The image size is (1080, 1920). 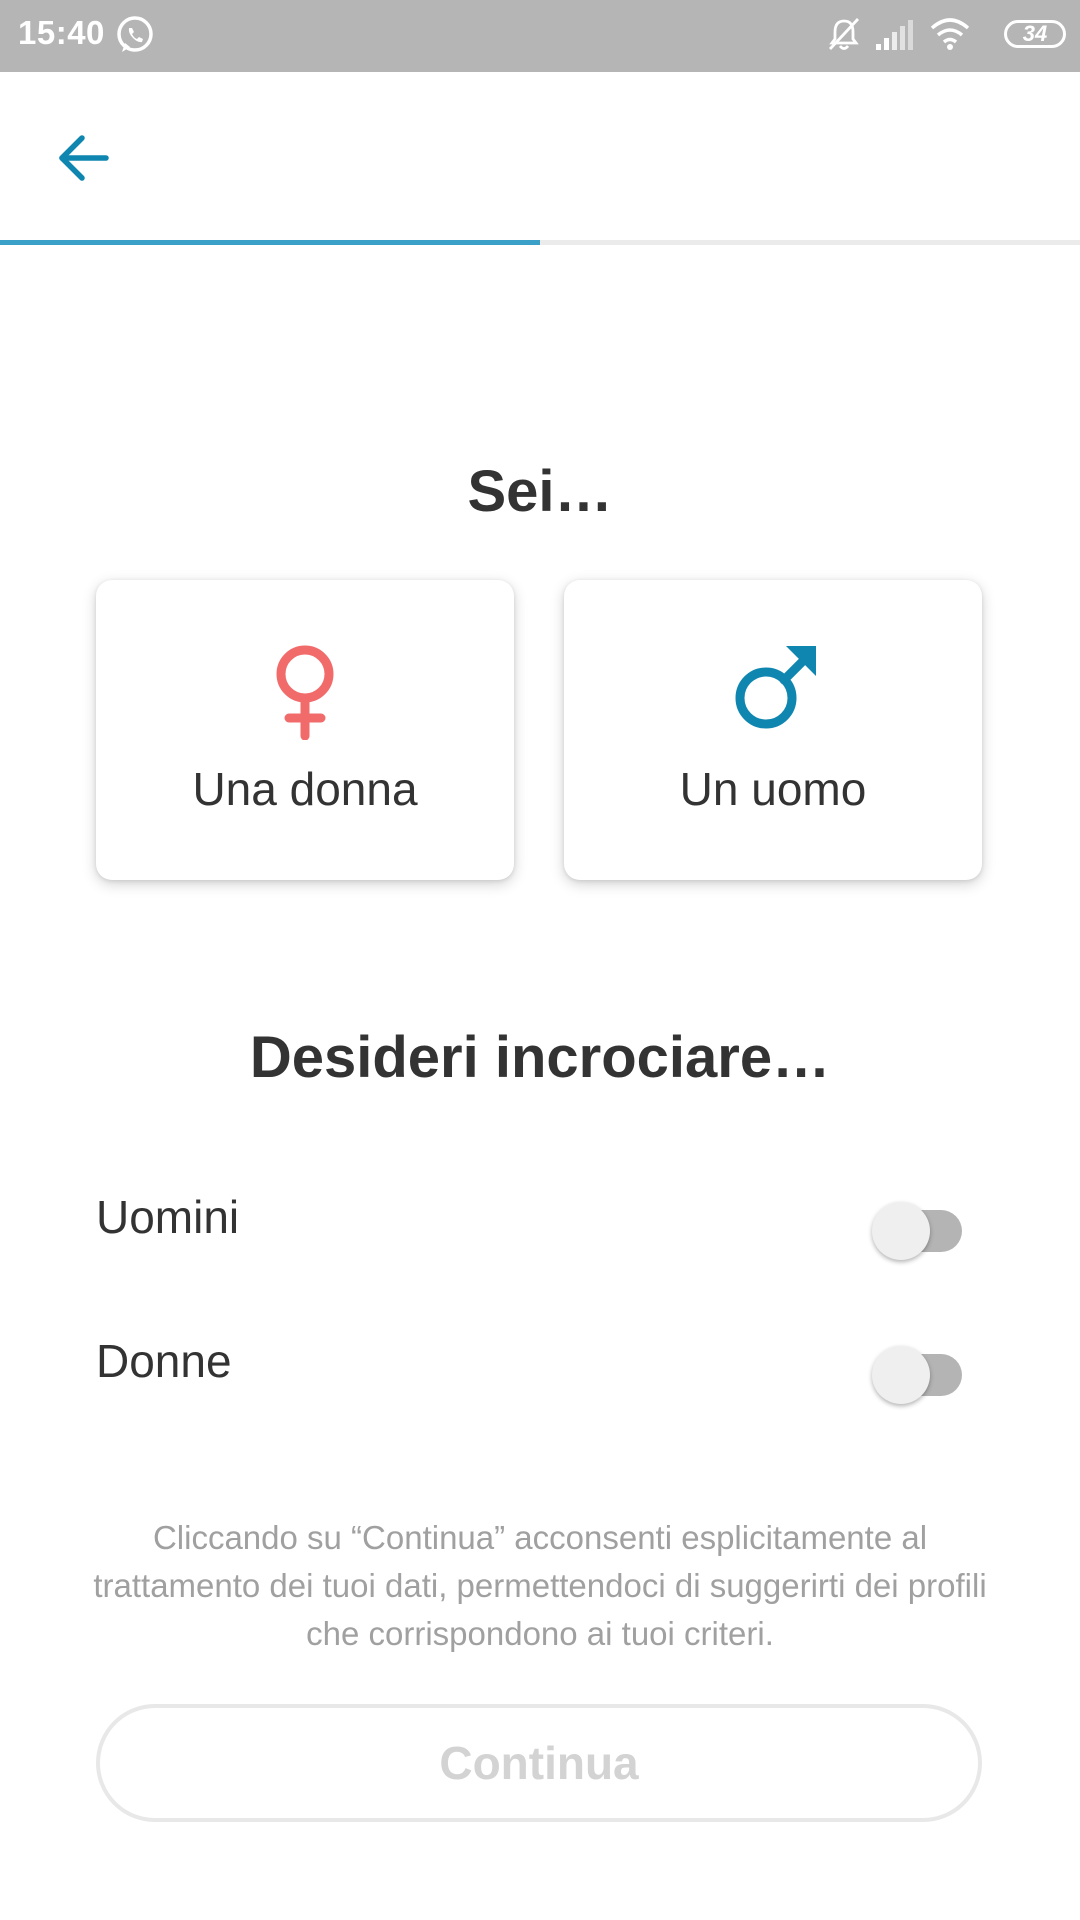 I want to click on status-time: 15:40, so click(x=61, y=32).